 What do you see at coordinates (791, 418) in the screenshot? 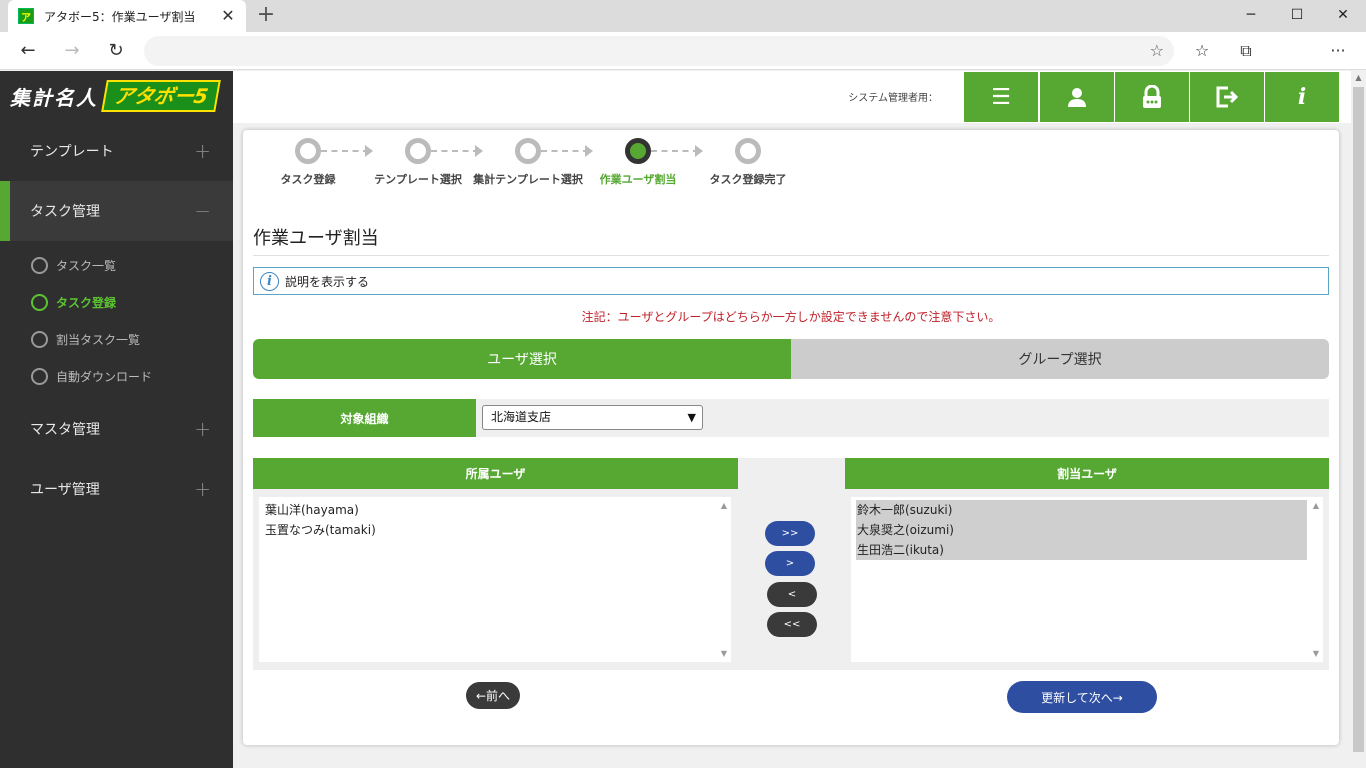
I see `org-row: 対象組織 北海道支店 ▼` at bounding box center [791, 418].